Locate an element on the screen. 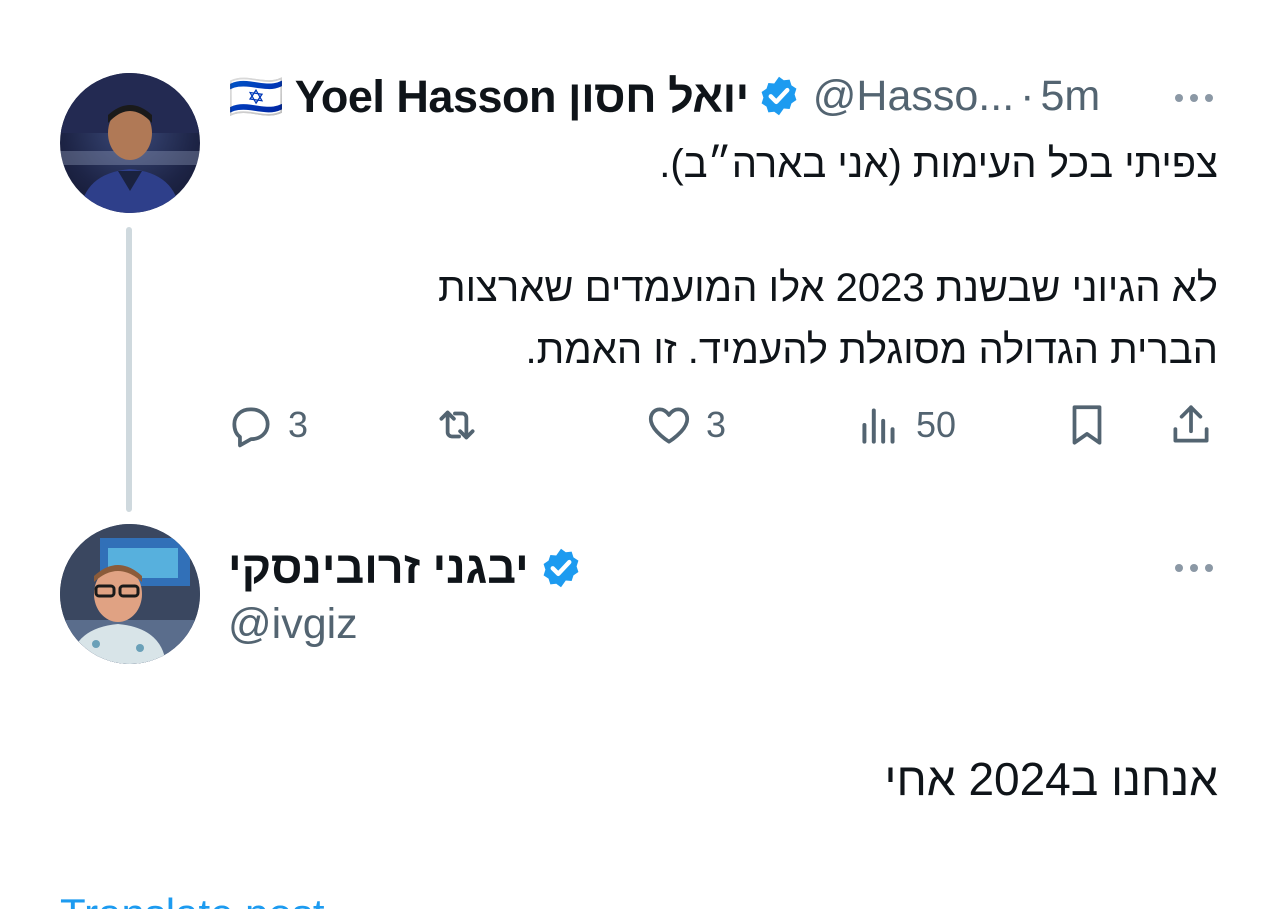  share-button is located at coordinates (1191, 425).